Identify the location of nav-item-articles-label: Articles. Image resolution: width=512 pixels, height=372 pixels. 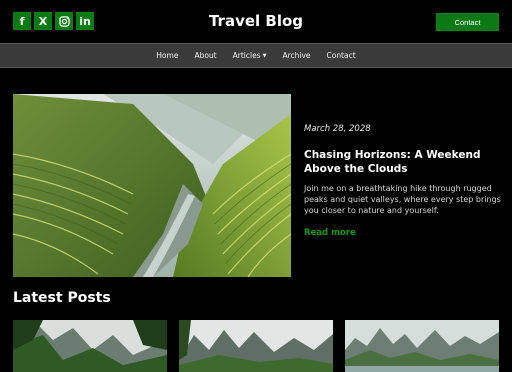
(246, 55).